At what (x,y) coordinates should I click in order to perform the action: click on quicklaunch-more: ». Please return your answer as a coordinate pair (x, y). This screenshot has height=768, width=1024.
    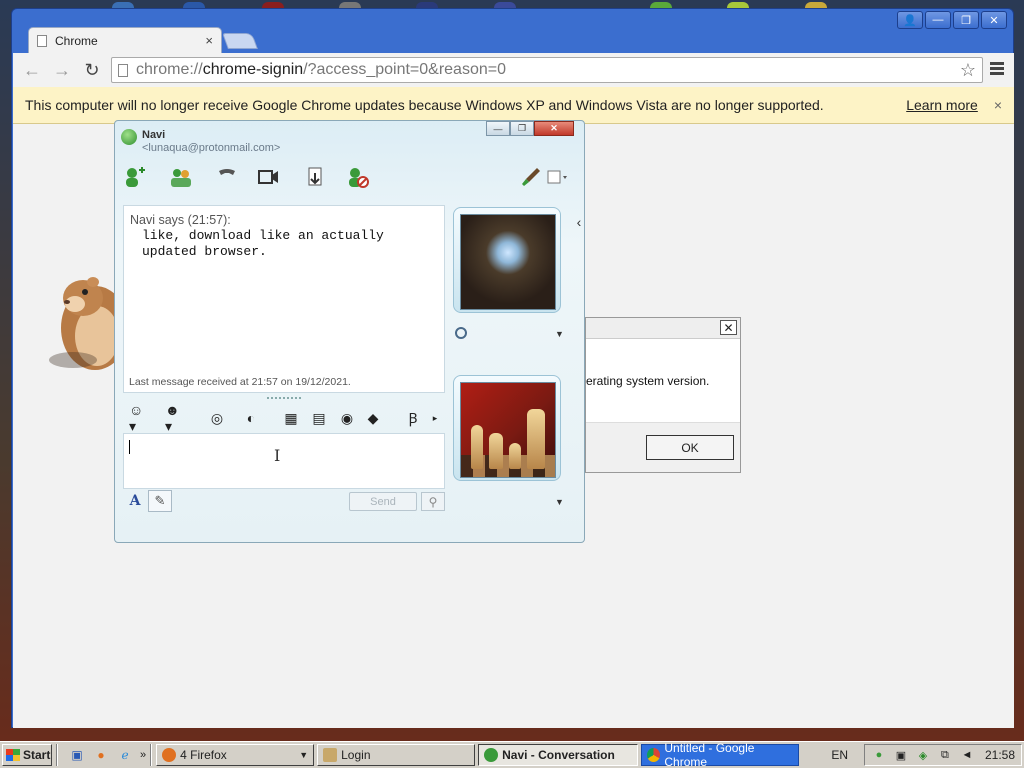
    Looking at the image, I should click on (143, 755).